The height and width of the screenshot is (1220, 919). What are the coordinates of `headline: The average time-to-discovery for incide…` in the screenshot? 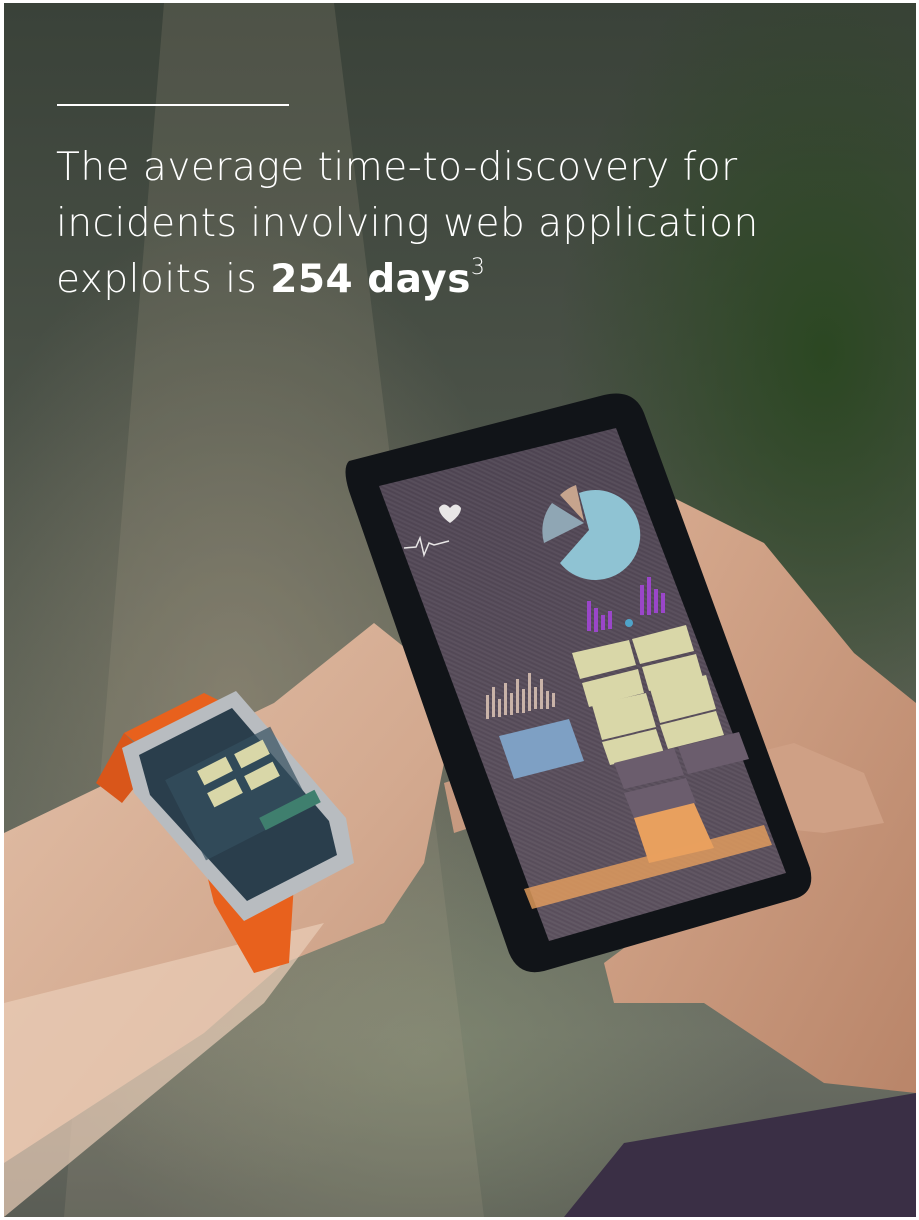 It's located at (456, 224).